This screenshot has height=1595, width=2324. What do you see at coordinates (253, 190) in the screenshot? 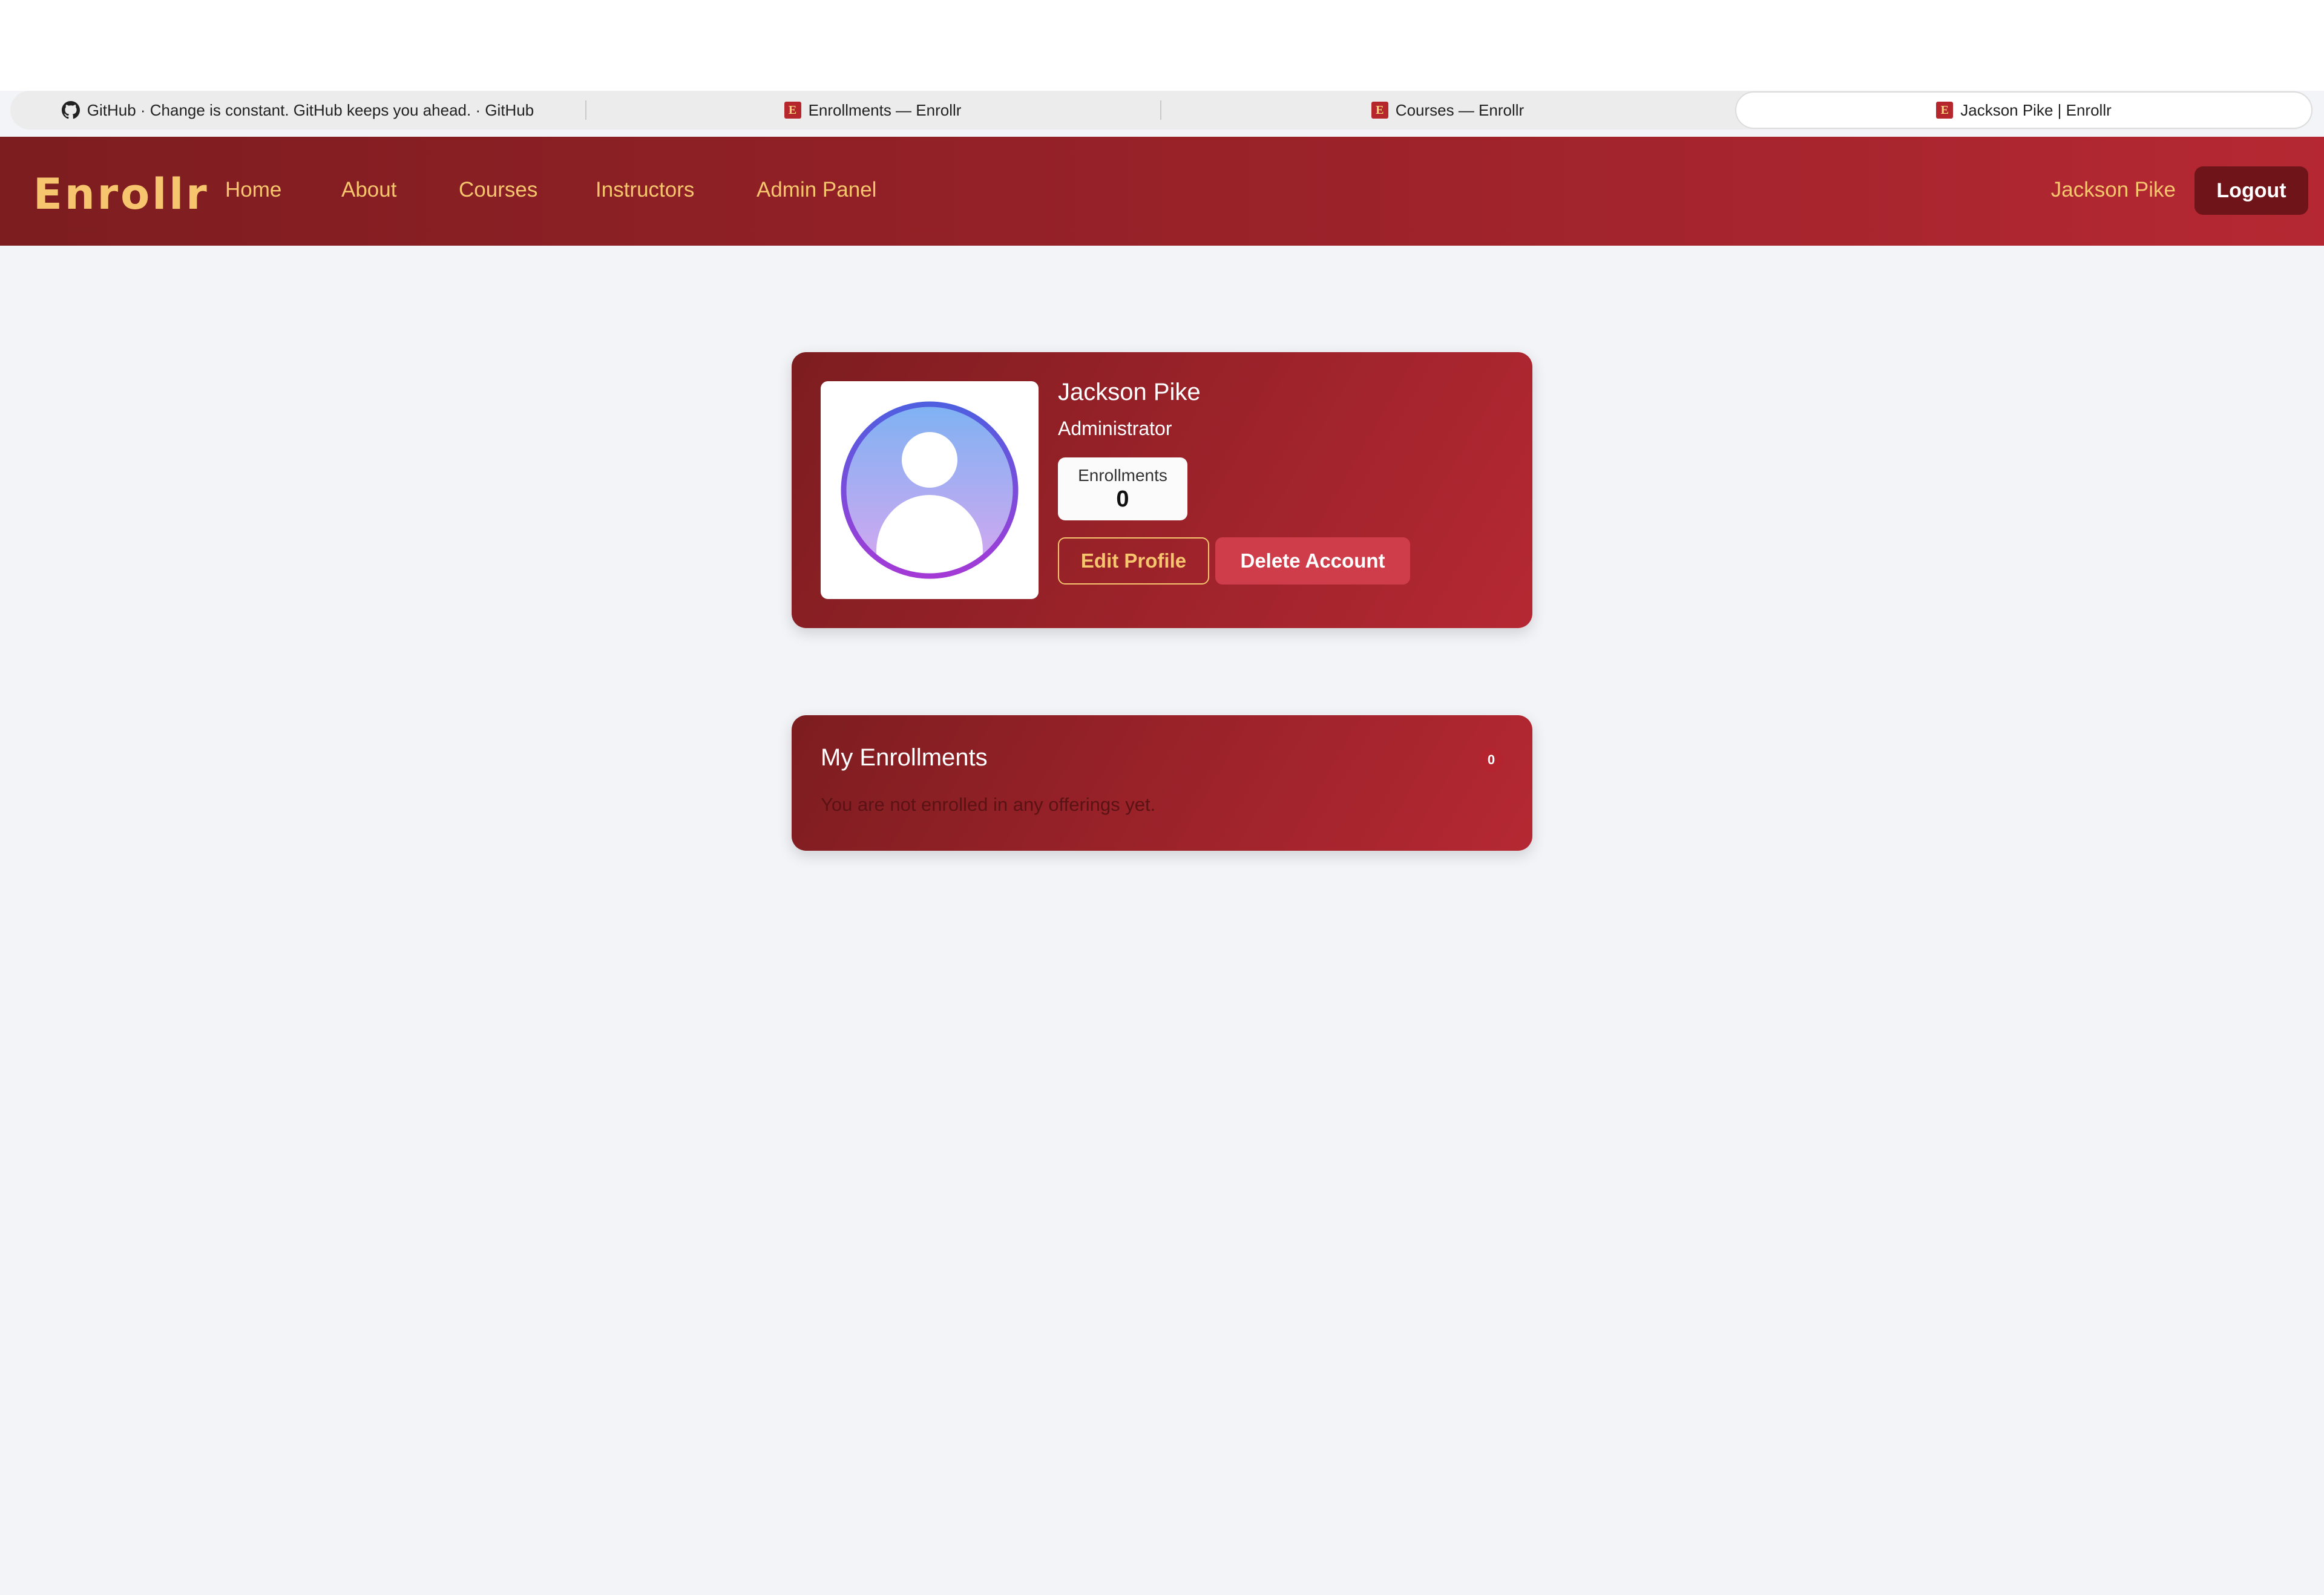
I see `nav-home: Home` at bounding box center [253, 190].